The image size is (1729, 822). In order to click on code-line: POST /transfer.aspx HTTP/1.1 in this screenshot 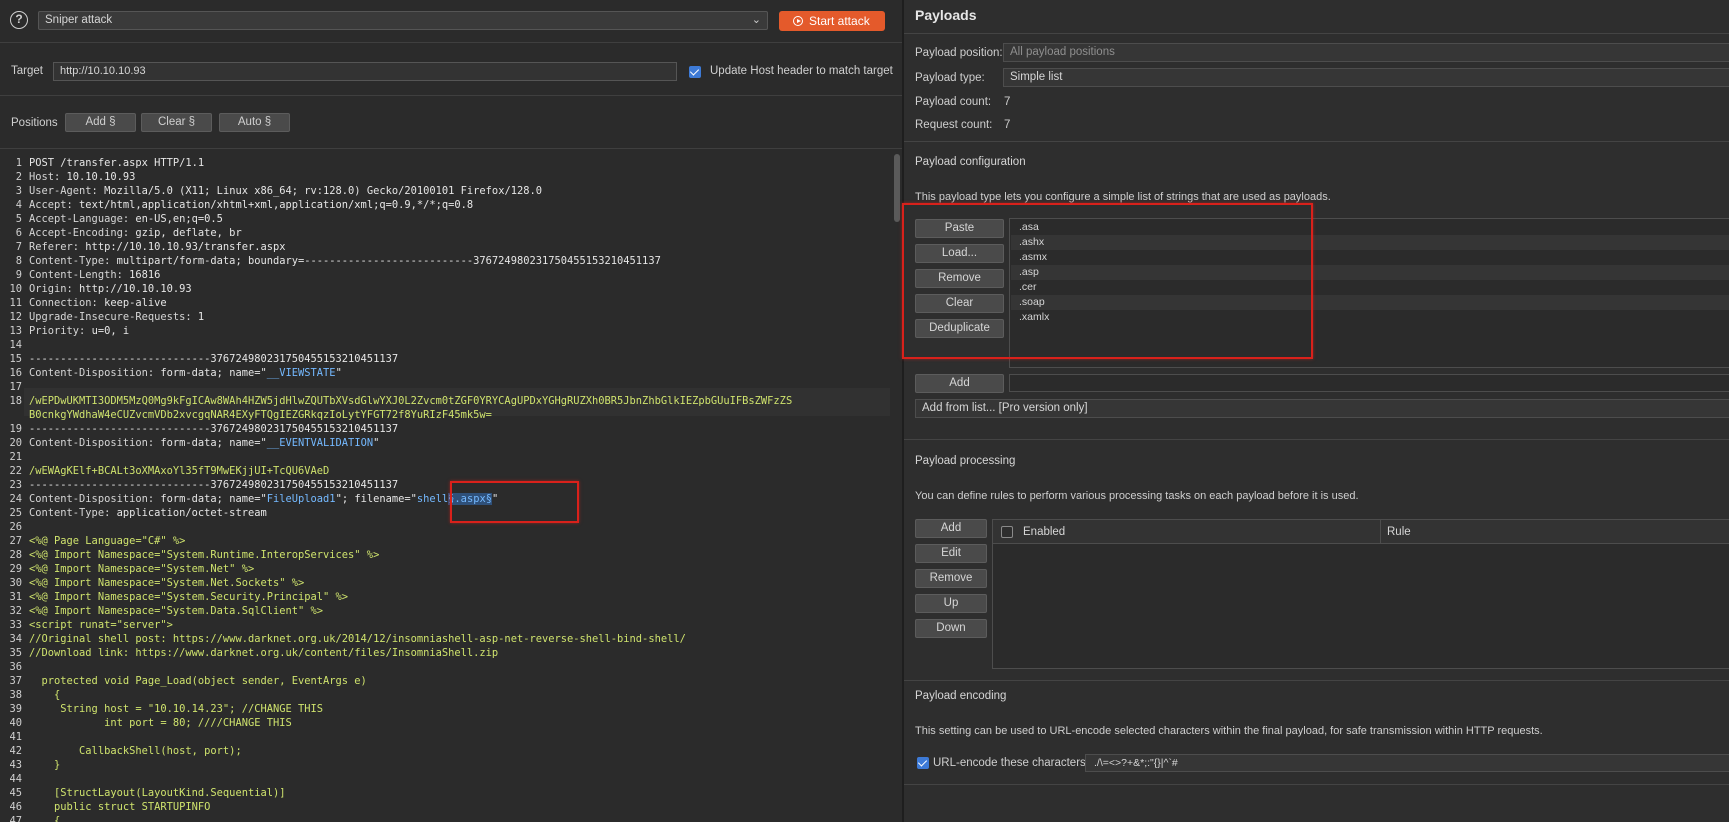, I will do `click(116, 163)`.